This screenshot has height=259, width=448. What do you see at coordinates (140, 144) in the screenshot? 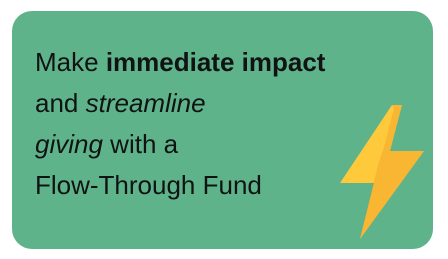
I see `headline-text: with a` at bounding box center [140, 144].